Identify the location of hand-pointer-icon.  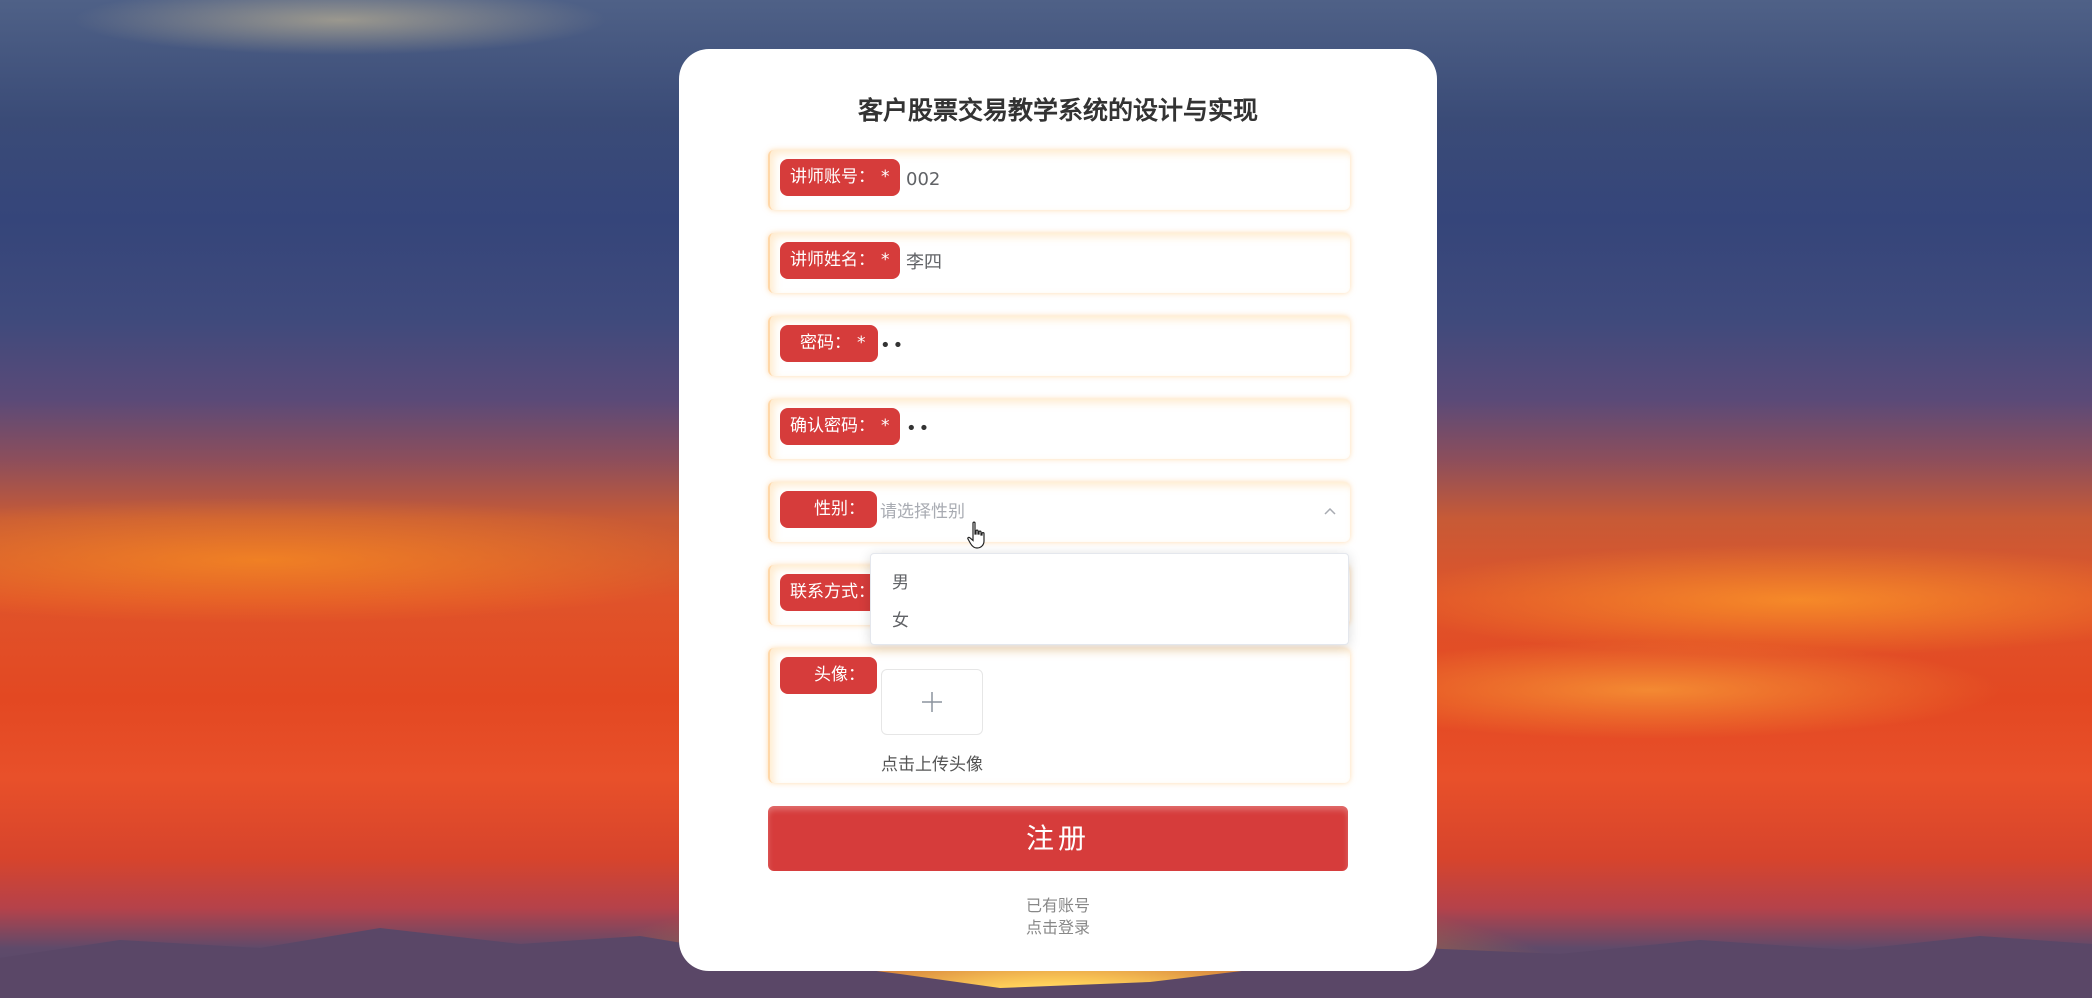
(976, 535).